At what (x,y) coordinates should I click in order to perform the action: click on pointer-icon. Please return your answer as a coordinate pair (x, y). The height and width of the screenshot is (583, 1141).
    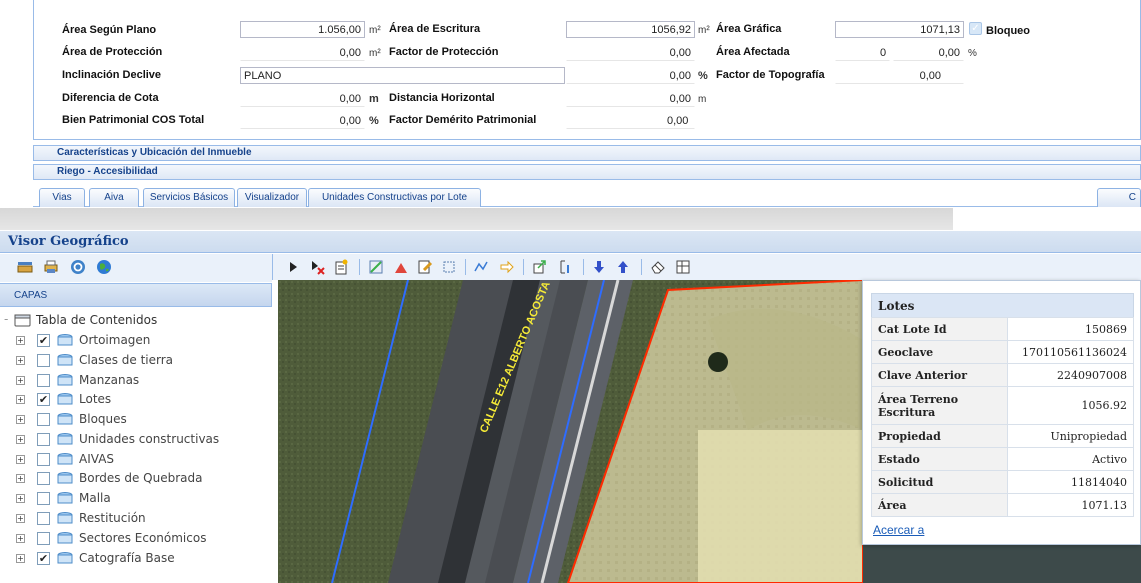
    Looking at the image, I should click on (293, 267).